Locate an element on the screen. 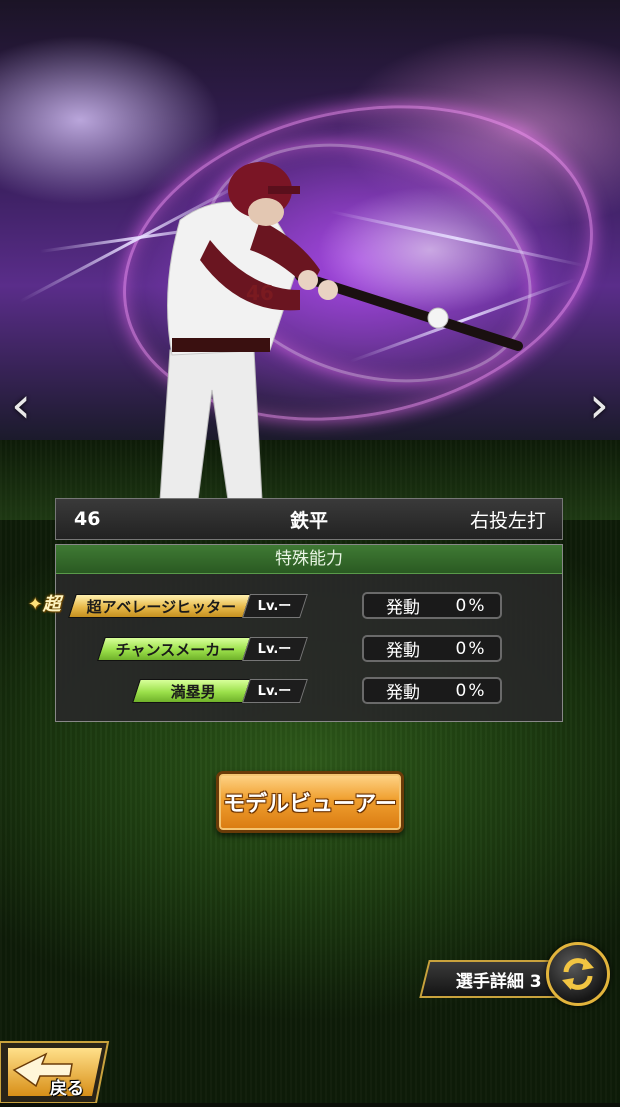 The width and height of the screenshot is (620, 1107). swap-arrows-icon is located at coordinates (578, 974).